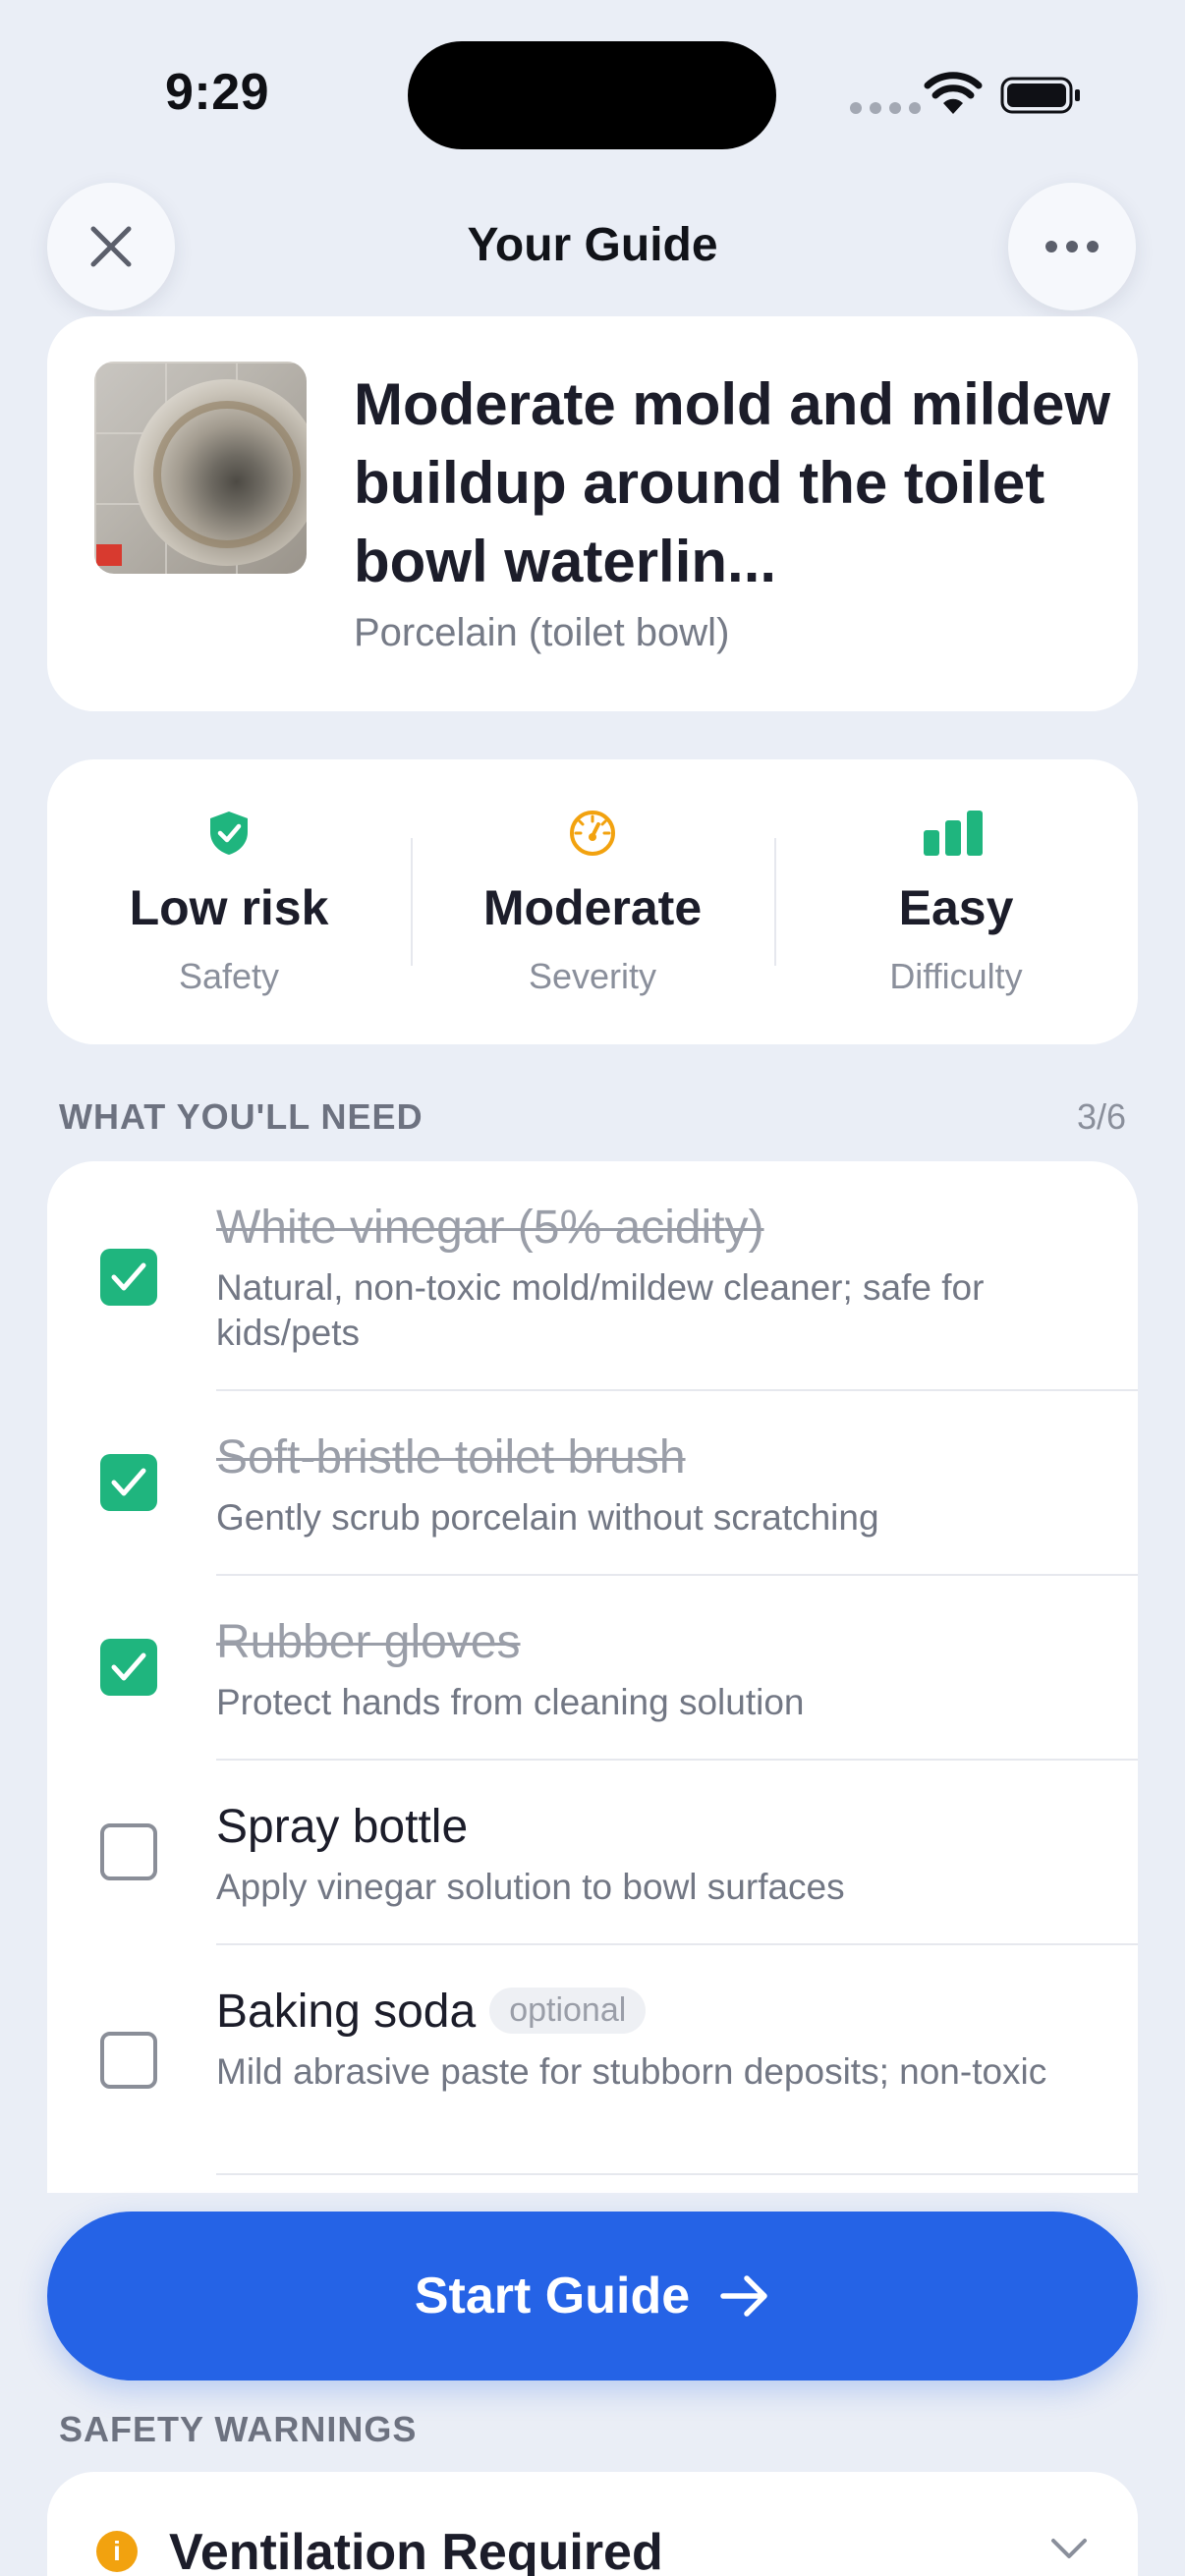 This screenshot has width=1185, height=2576. What do you see at coordinates (542, 632) in the screenshot?
I see `issue-material: Porcelain (toilet bowl)` at bounding box center [542, 632].